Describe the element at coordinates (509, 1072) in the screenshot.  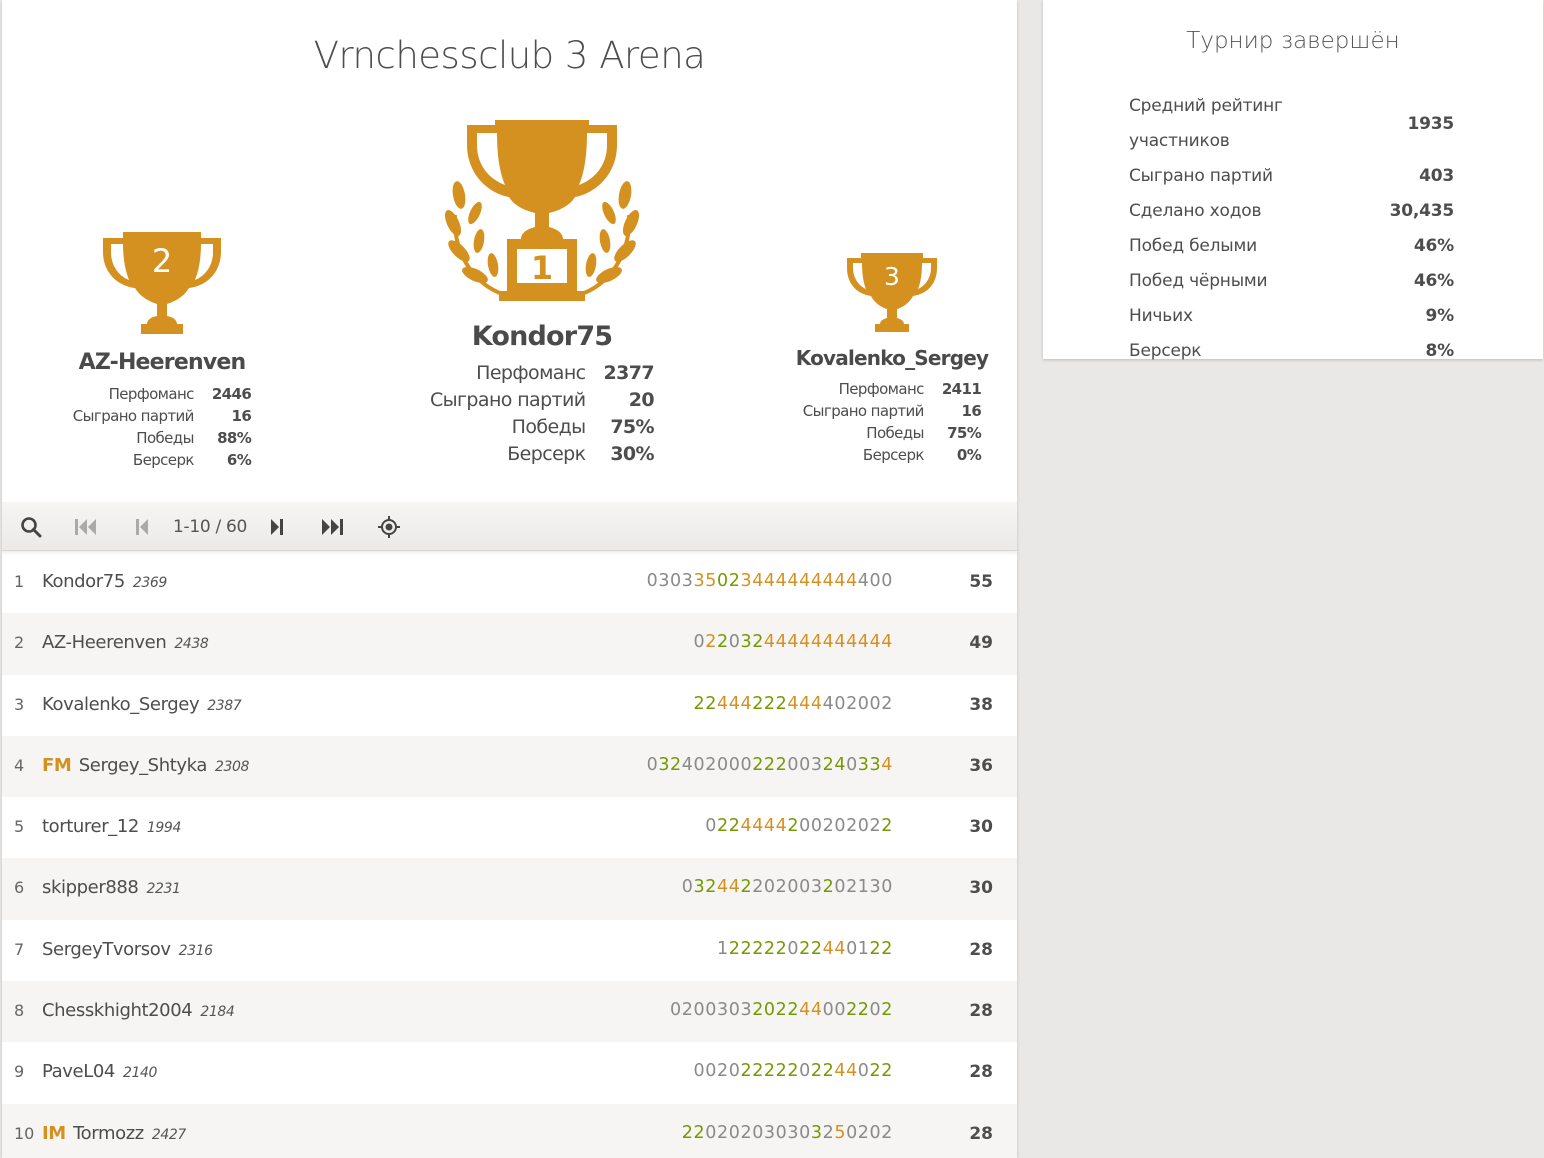
I see `table-row: 9 PaveL04 2140 00202222202244022 28` at that location.